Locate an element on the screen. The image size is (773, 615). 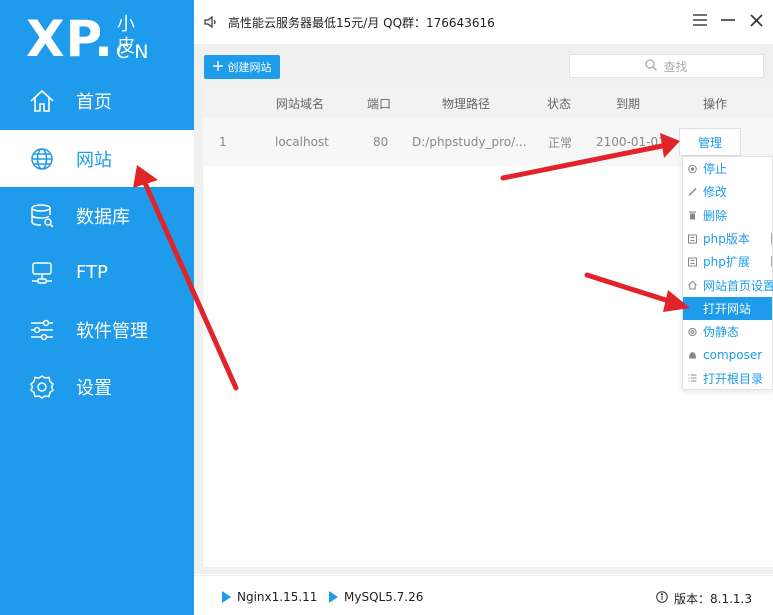
menu-item-open-website: 打开网站 is located at coordinates (727, 308).